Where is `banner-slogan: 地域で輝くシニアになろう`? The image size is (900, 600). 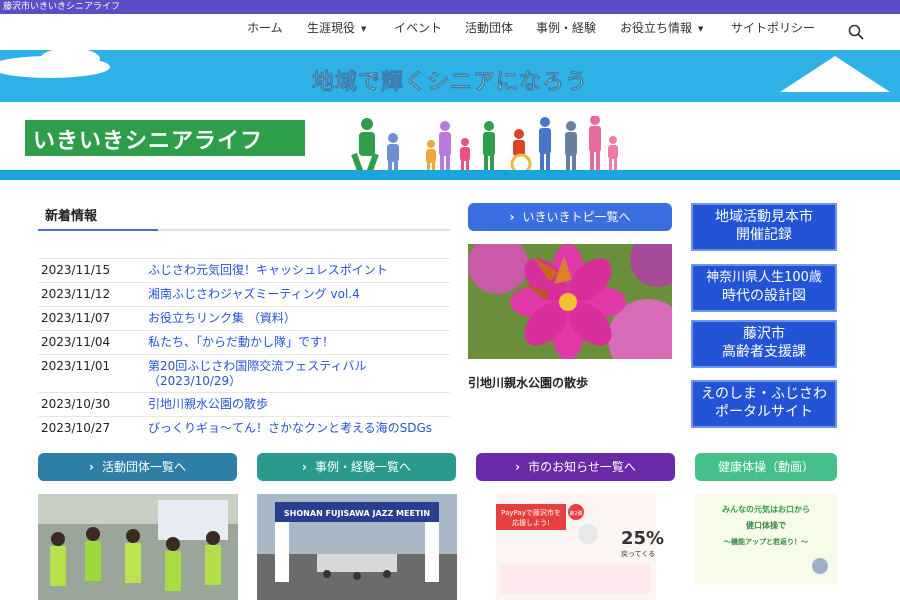
banner-slogan: 地域で輝くシニアになろう is located at coordinates (449, 83).